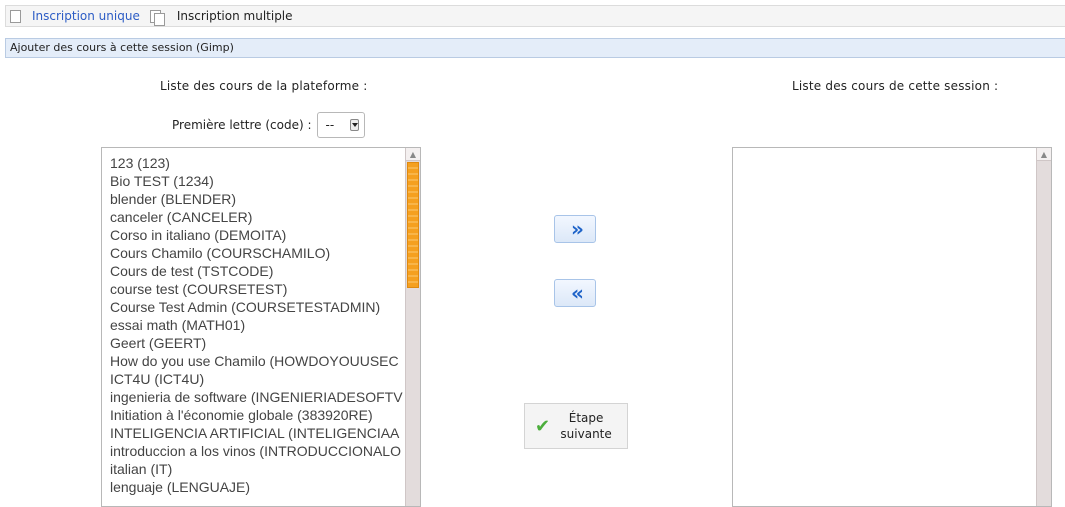  What do you see at coordinates (577, 229) in the screenshot?
I see `double-chevron-right-icon: »` at bounding box center [577, 229].